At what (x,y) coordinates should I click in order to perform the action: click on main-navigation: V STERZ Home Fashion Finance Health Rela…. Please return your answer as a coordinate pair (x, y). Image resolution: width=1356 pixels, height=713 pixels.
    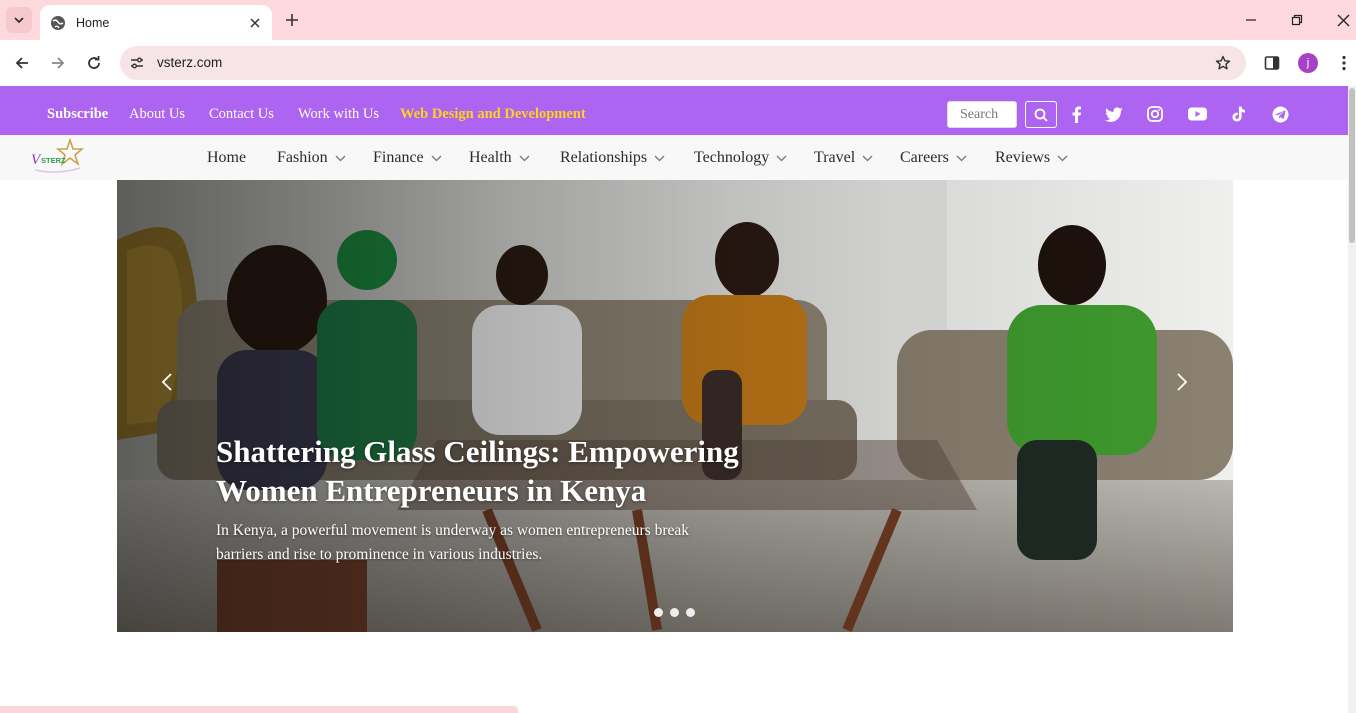
    Looking at the image, I should click on (674, 157).